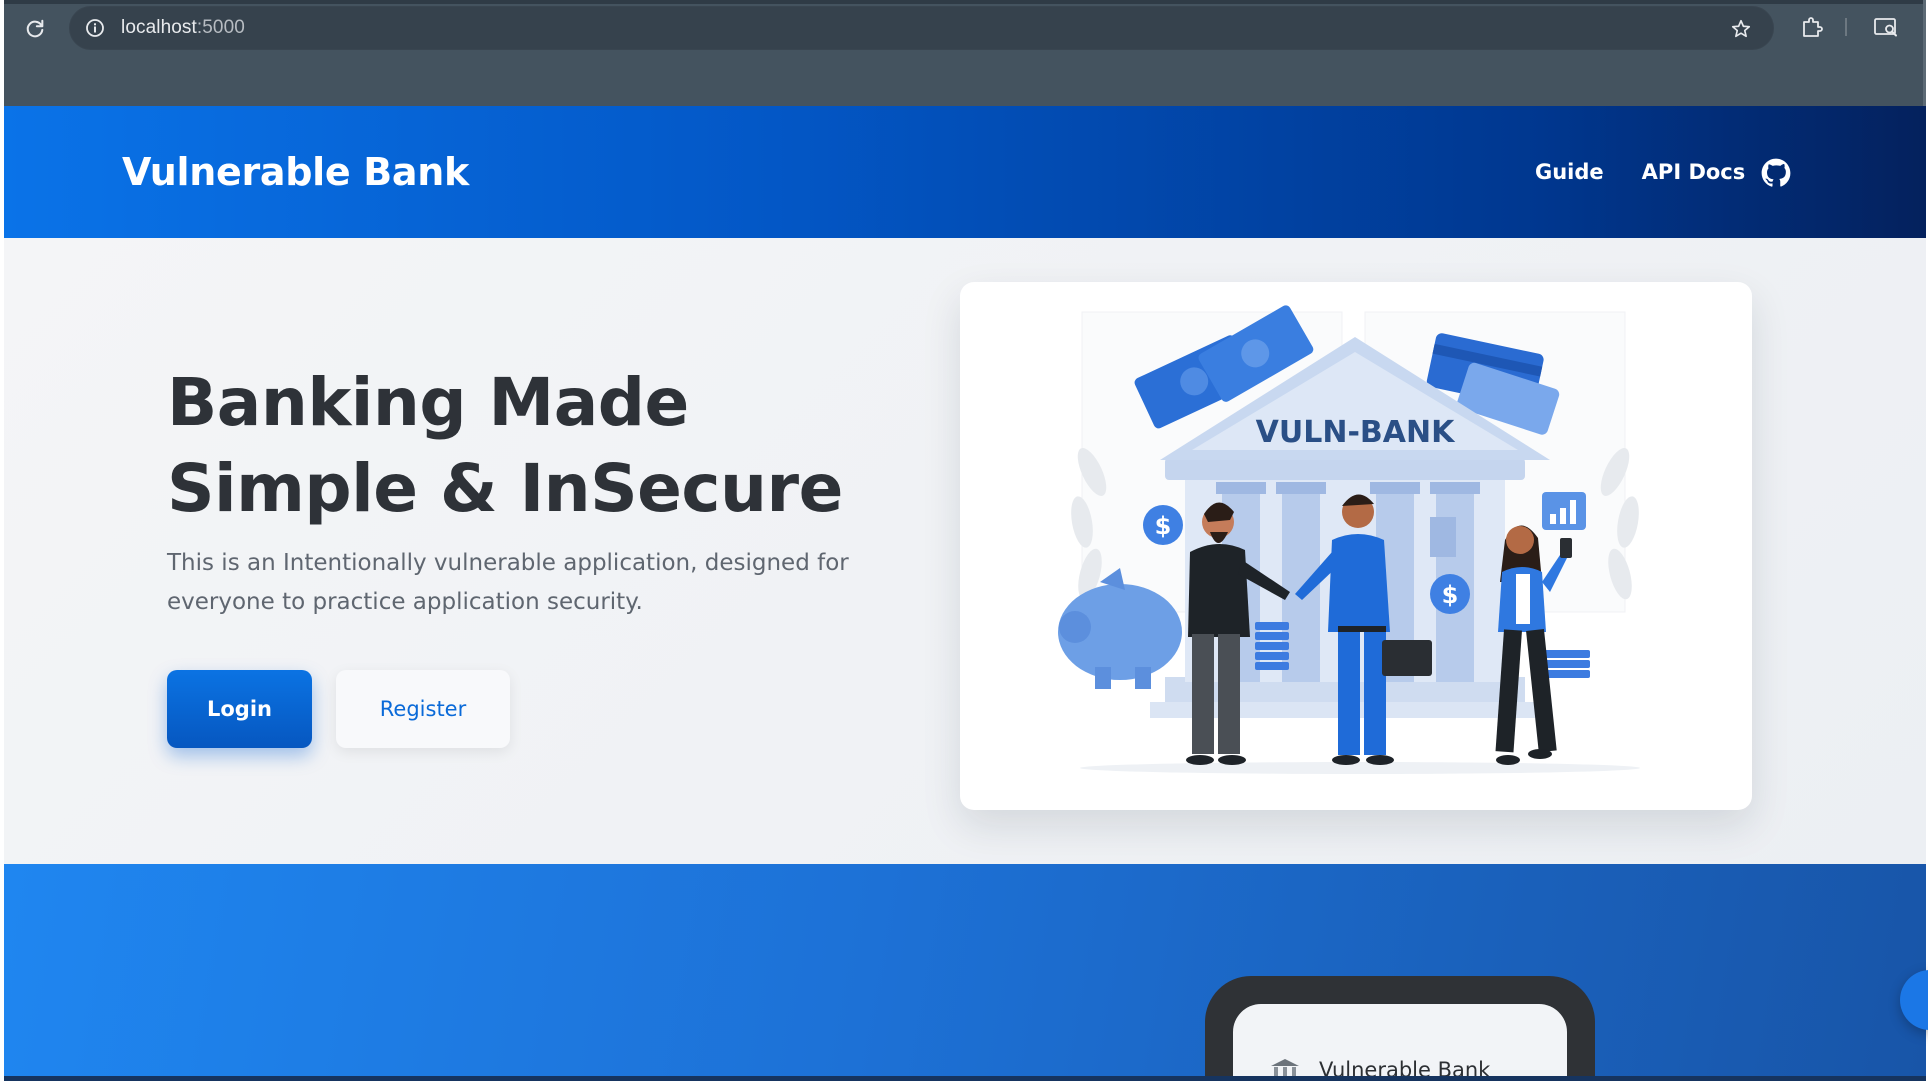 This screenshot has height=1088, width=1928. Describe the element at coordinates (1356, 432) in the screenshot. I see `bank-sign-text: VULN-BANK` at that location.